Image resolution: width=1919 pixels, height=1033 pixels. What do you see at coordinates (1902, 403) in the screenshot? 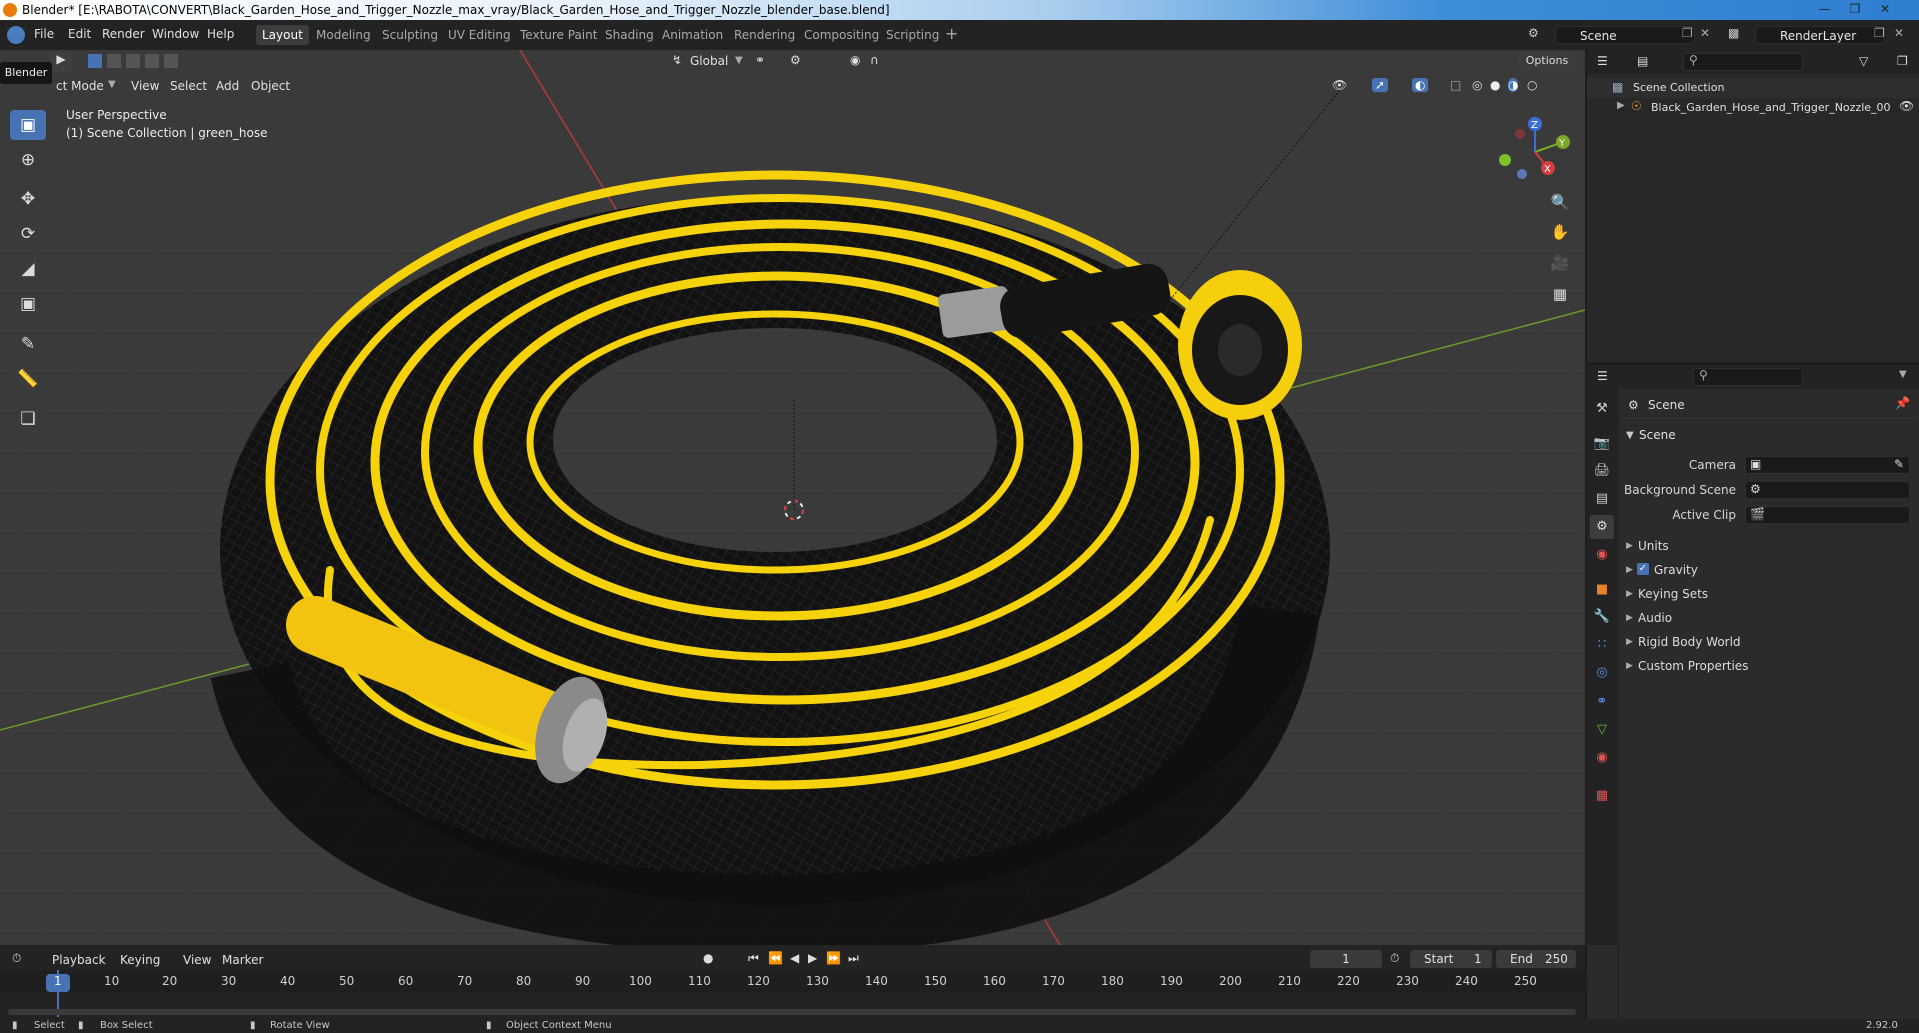
I see `pin-icon: 📌` at bounding box center [1902, 403].